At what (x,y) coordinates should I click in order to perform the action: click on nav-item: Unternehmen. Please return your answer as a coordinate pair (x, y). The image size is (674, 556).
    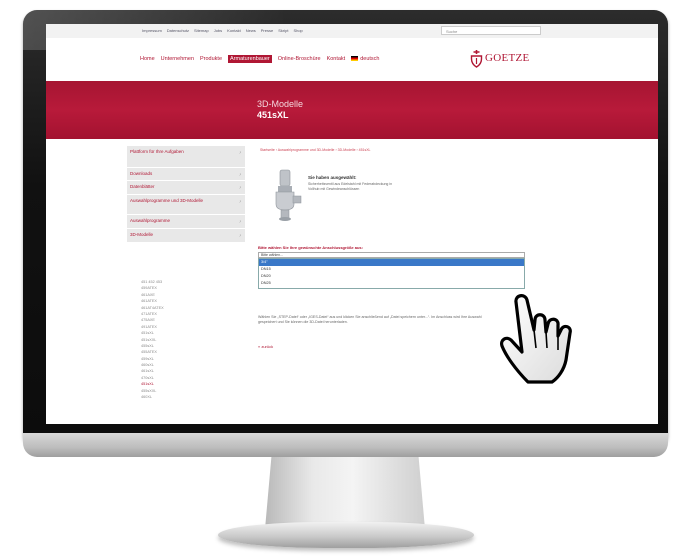
    Looking at the image, I should click on (177, 59).